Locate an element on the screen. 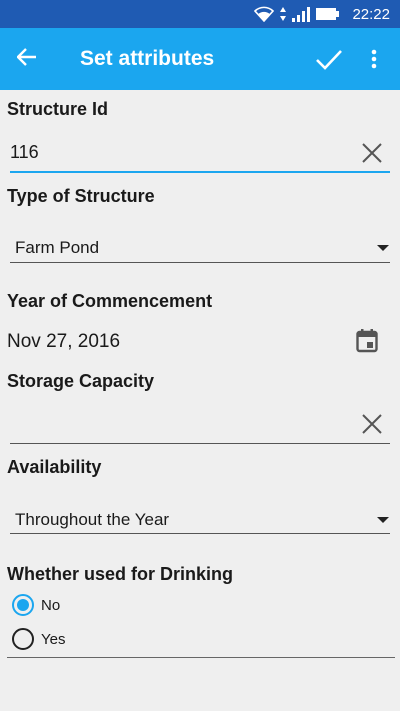  status-icons: 22:22 is located at coordinates (322, 14).